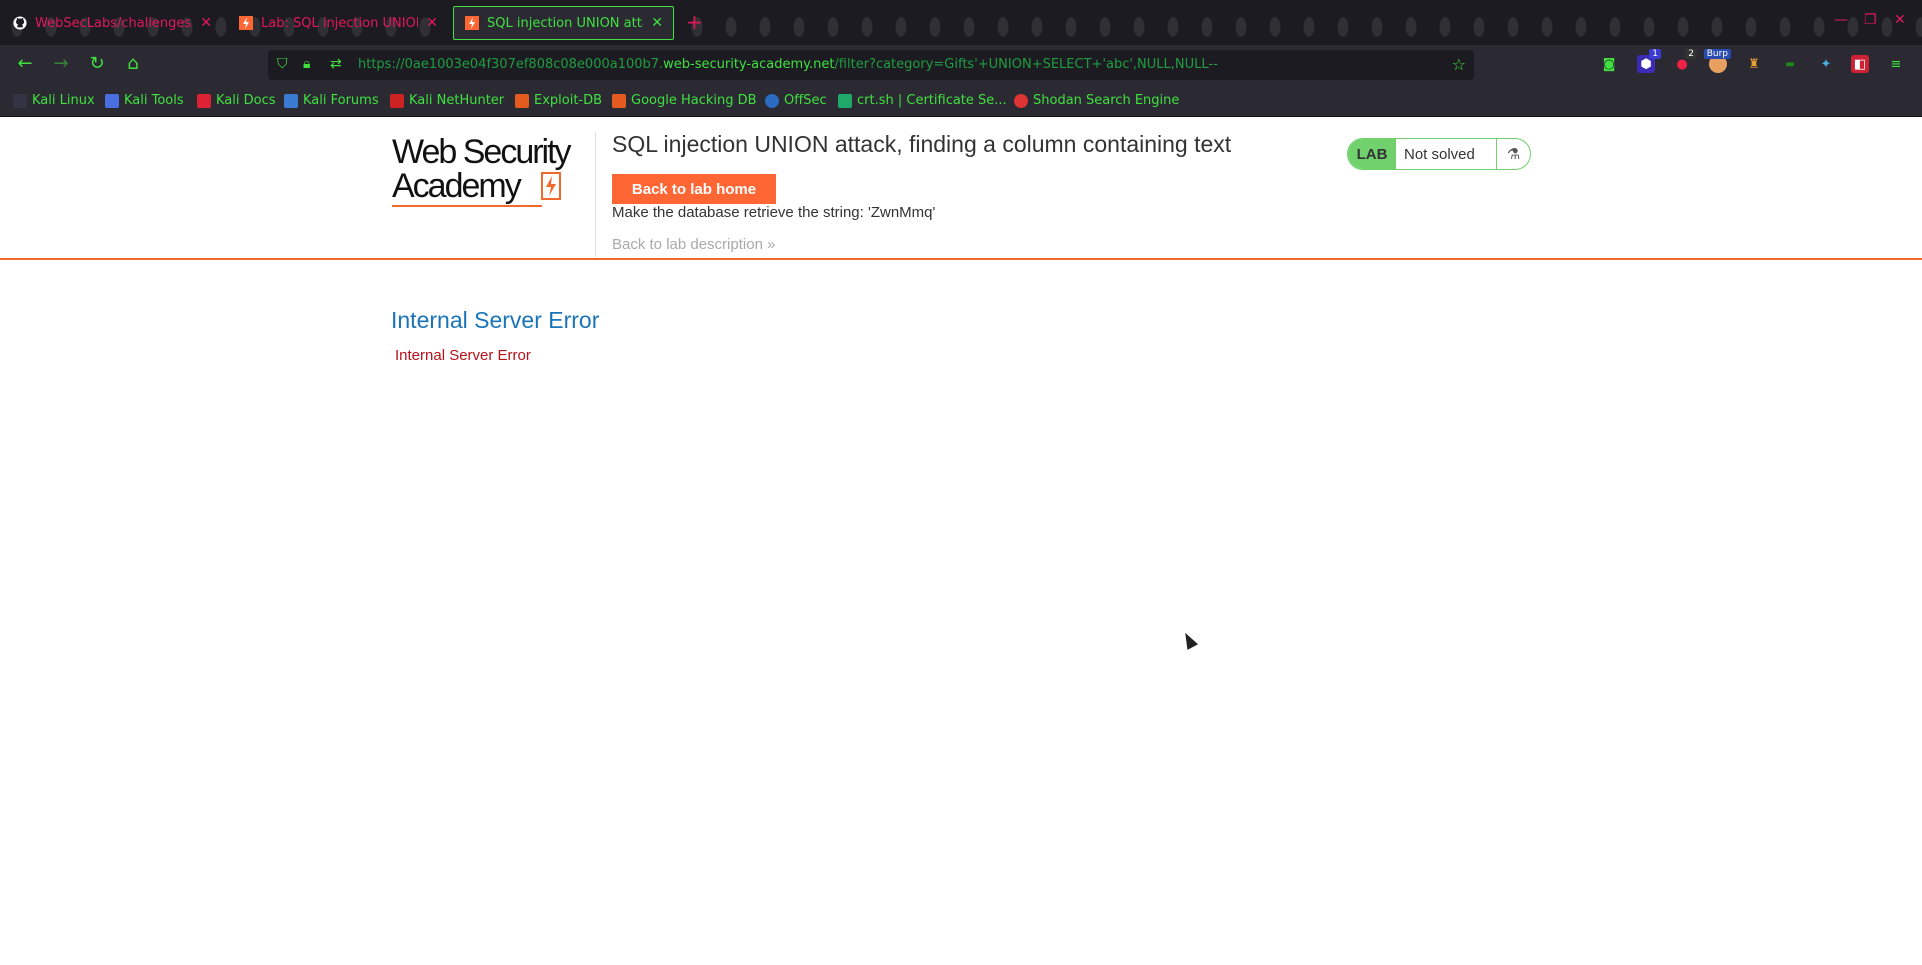 Image resolution: width=1922 pixels, height=965 pixels. I want to click on extension-ip-icon: ▬, so click(1790, 64).